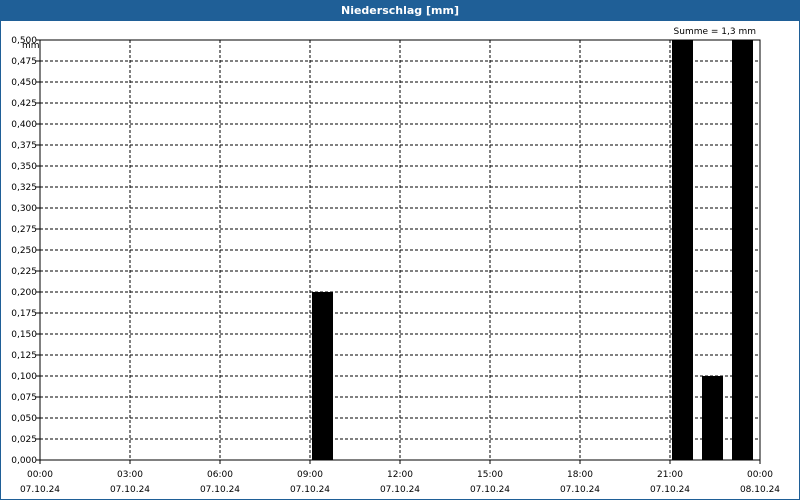 Image resolution: width=800 pixels, height=500 pixels. Describe the element at coordinates (24, 230) in the screenshot. I see `y-tick-label: 0,275` at that location.